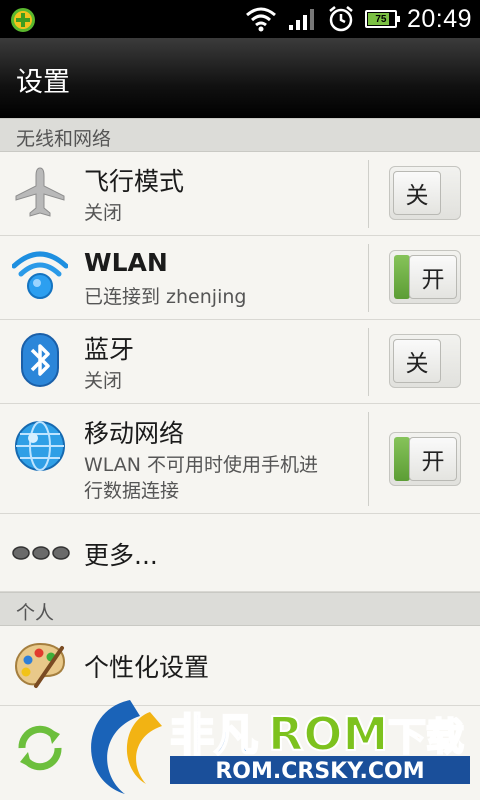 This screenshot has height=800, width=480. What do you see at coordinates (319, 771) in the screenshot?
I see `watermark-url: ROM.CRSKY.COM` at bounding box center [319, 771].